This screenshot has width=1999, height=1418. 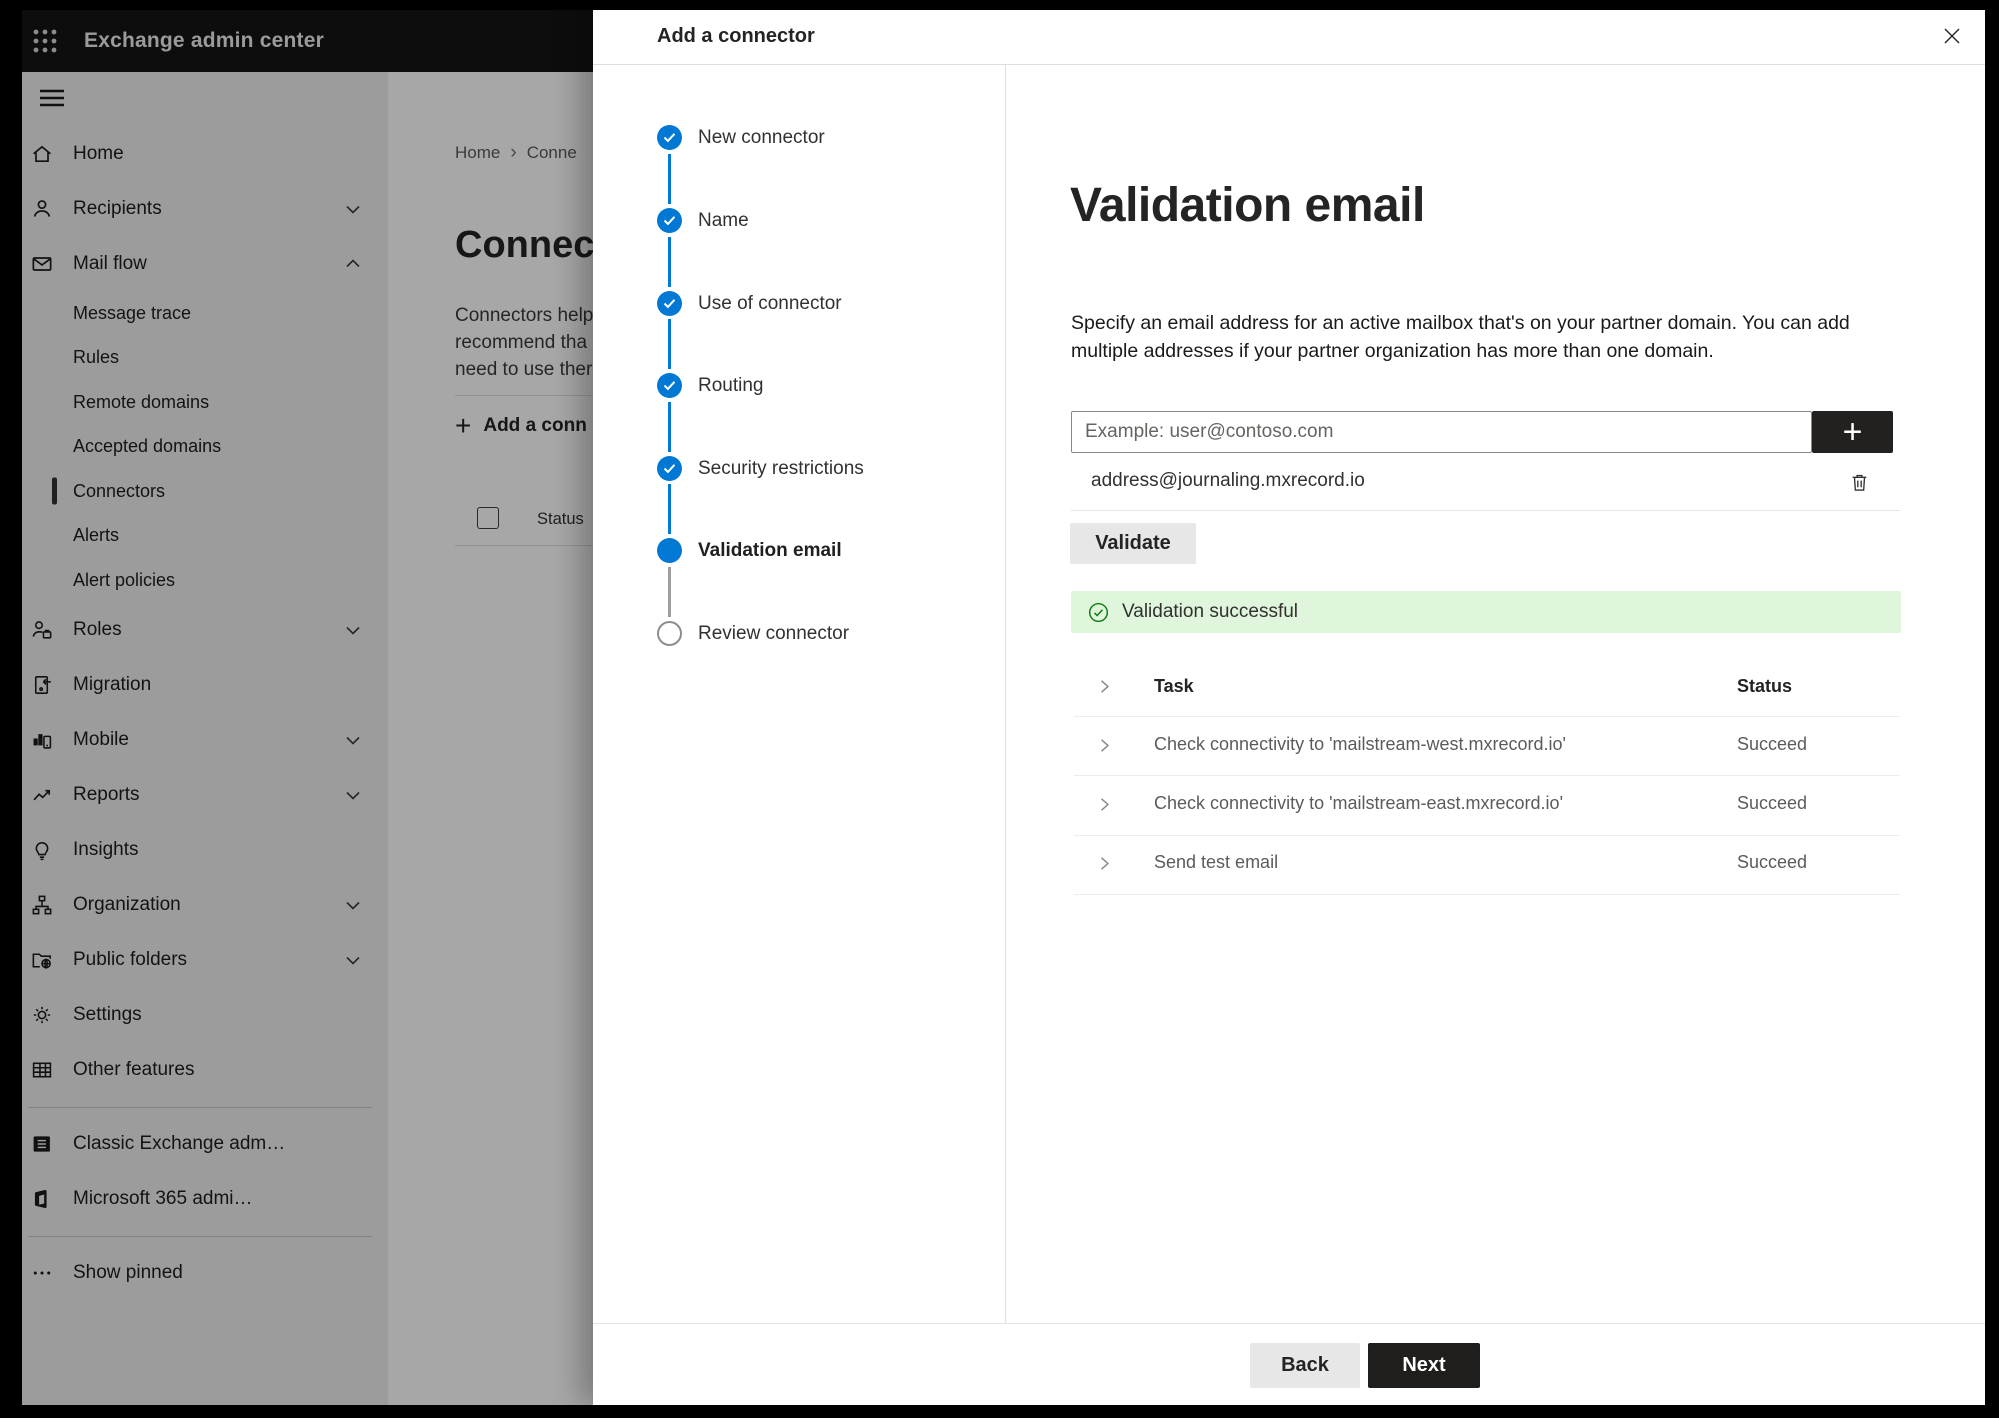 What do you see at coordinates (1104, 686) in the screenshot?
I see `expand-all-chevron-icon` at bounding box center [1104, 686].